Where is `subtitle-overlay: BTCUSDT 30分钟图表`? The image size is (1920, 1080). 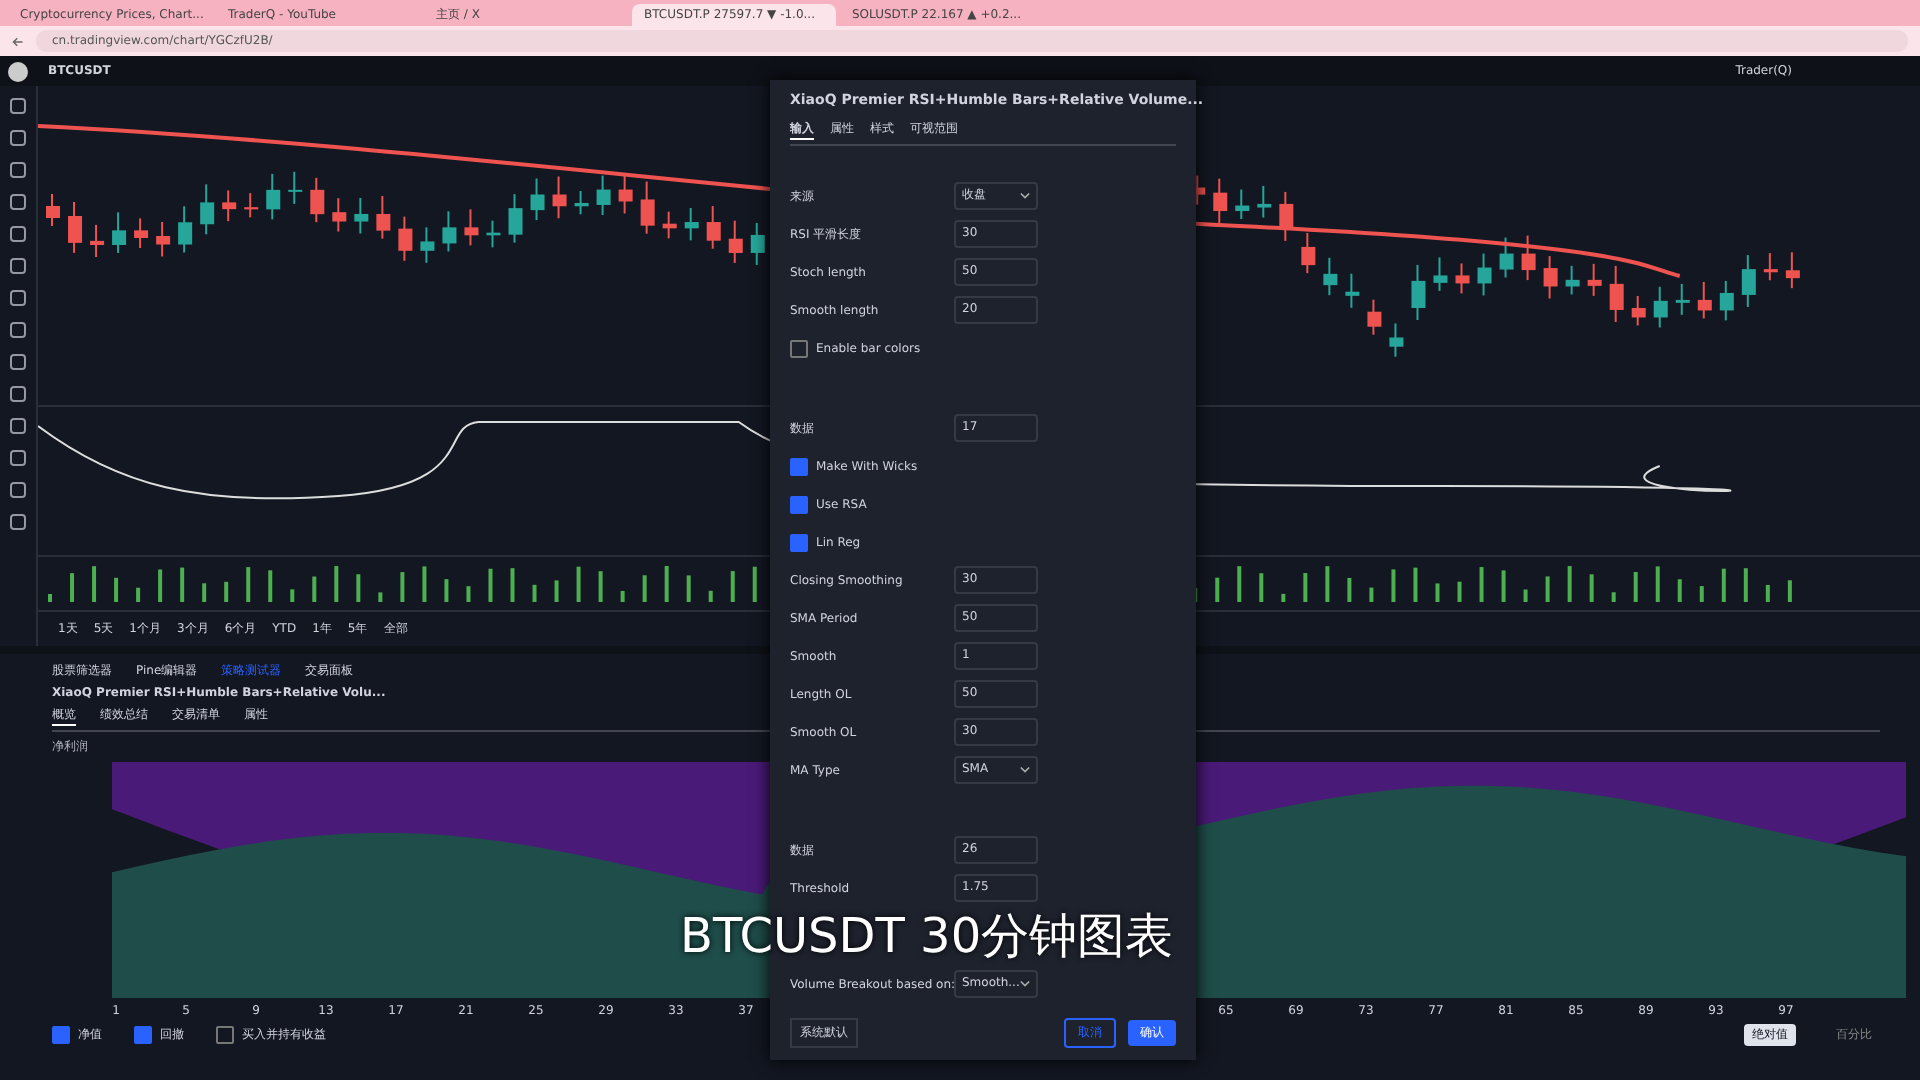
subtitle-overlay: BTCUSDT 30分钟图表 is located at coordinates (927, 937).